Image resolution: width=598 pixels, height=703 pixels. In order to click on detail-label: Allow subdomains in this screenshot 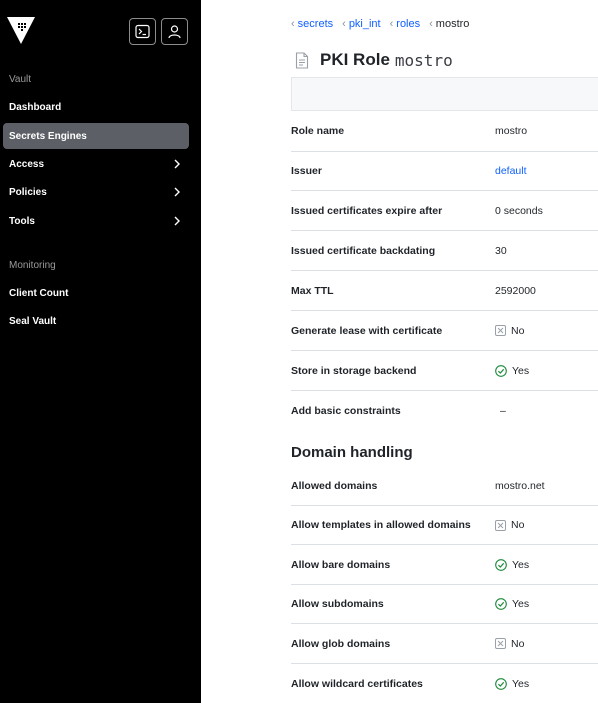, I will do `click(337, 604)`.